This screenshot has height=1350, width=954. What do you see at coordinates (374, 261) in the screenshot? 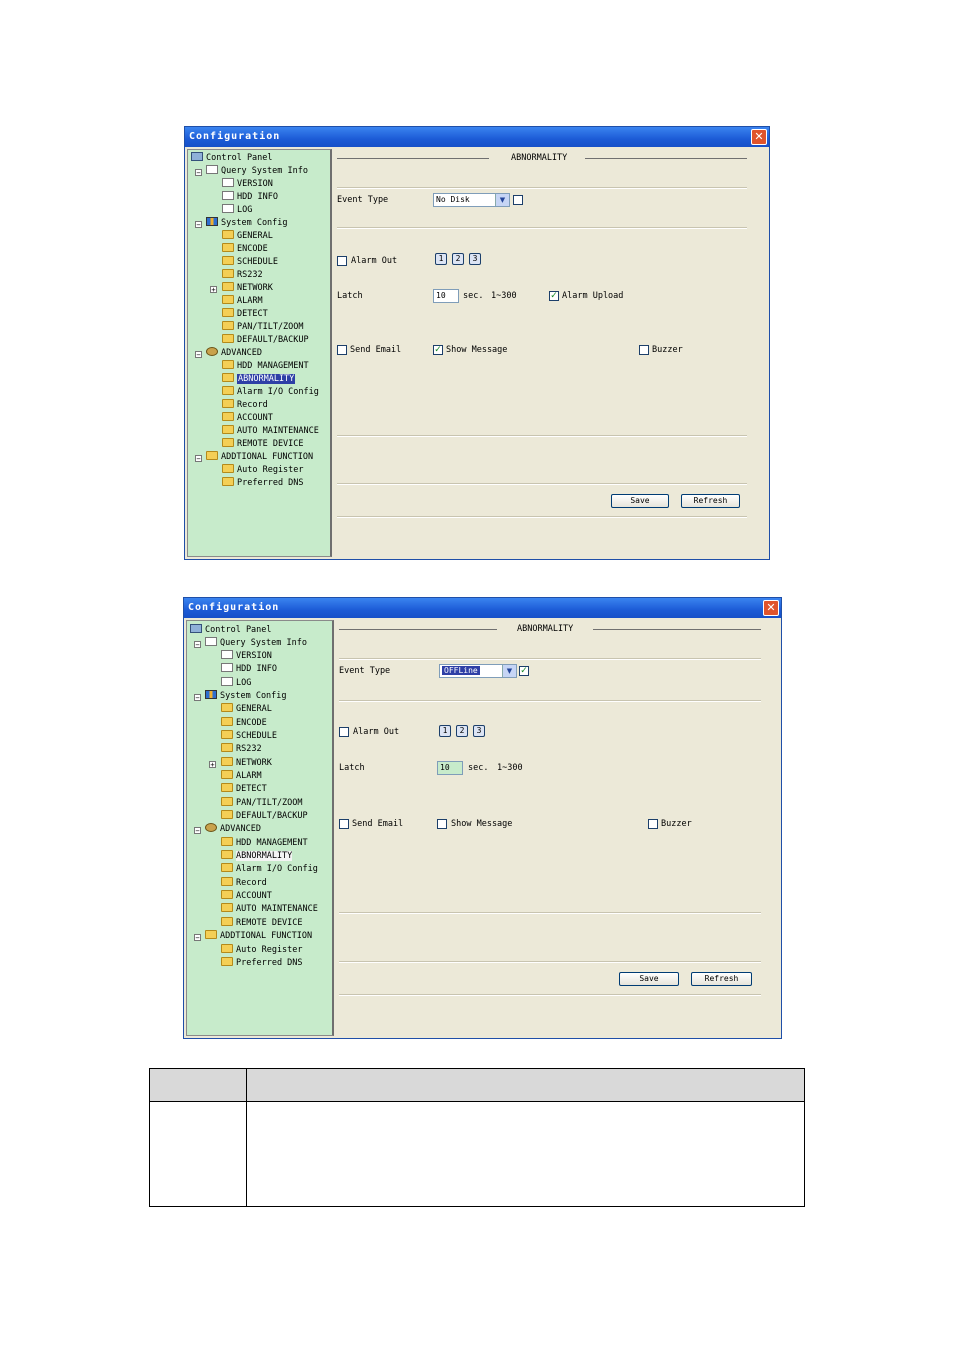
I see `alarm-out-label: Alarm Out` at bounding box center [374, 261].